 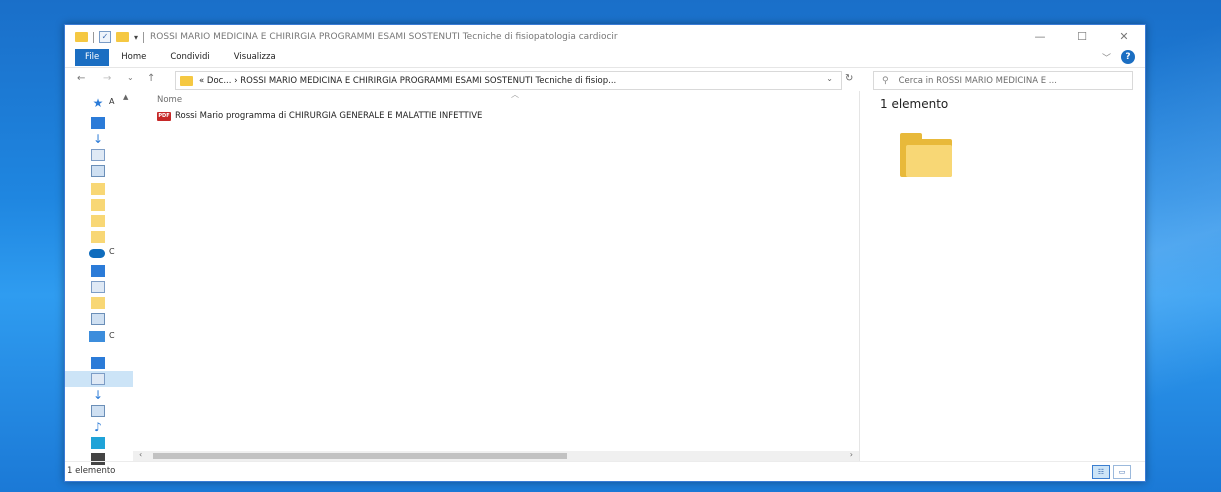 I want to click on quick-access-toolbar: ✓ ▾, so click(x=105, y=37).